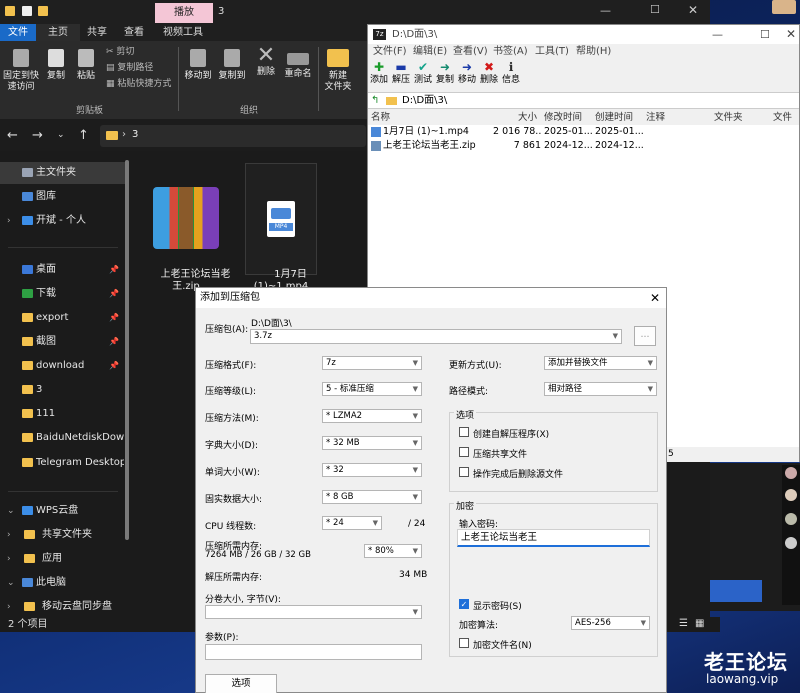 The image size is (800, 693). I want to click on sidebar-item: › 移动云盘同步盘, so click(63, 607).